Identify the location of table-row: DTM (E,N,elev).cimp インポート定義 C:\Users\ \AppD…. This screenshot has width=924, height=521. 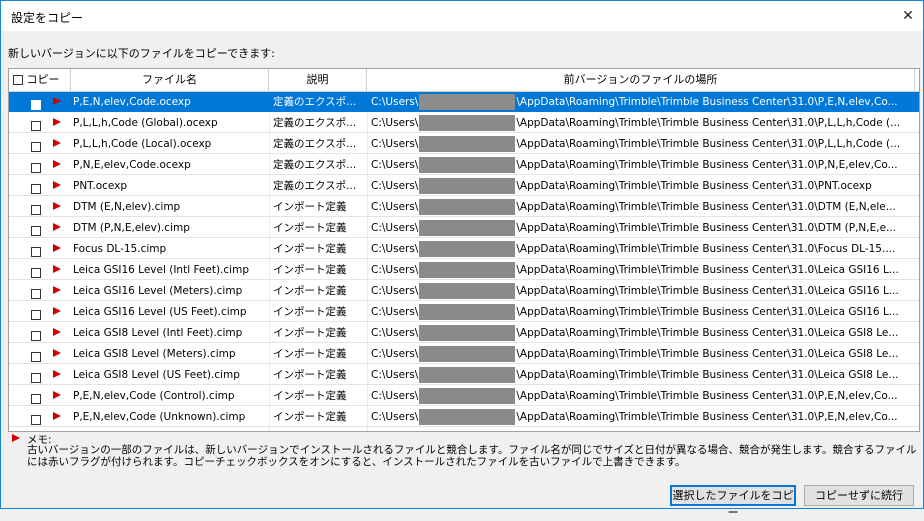
(464, 207).